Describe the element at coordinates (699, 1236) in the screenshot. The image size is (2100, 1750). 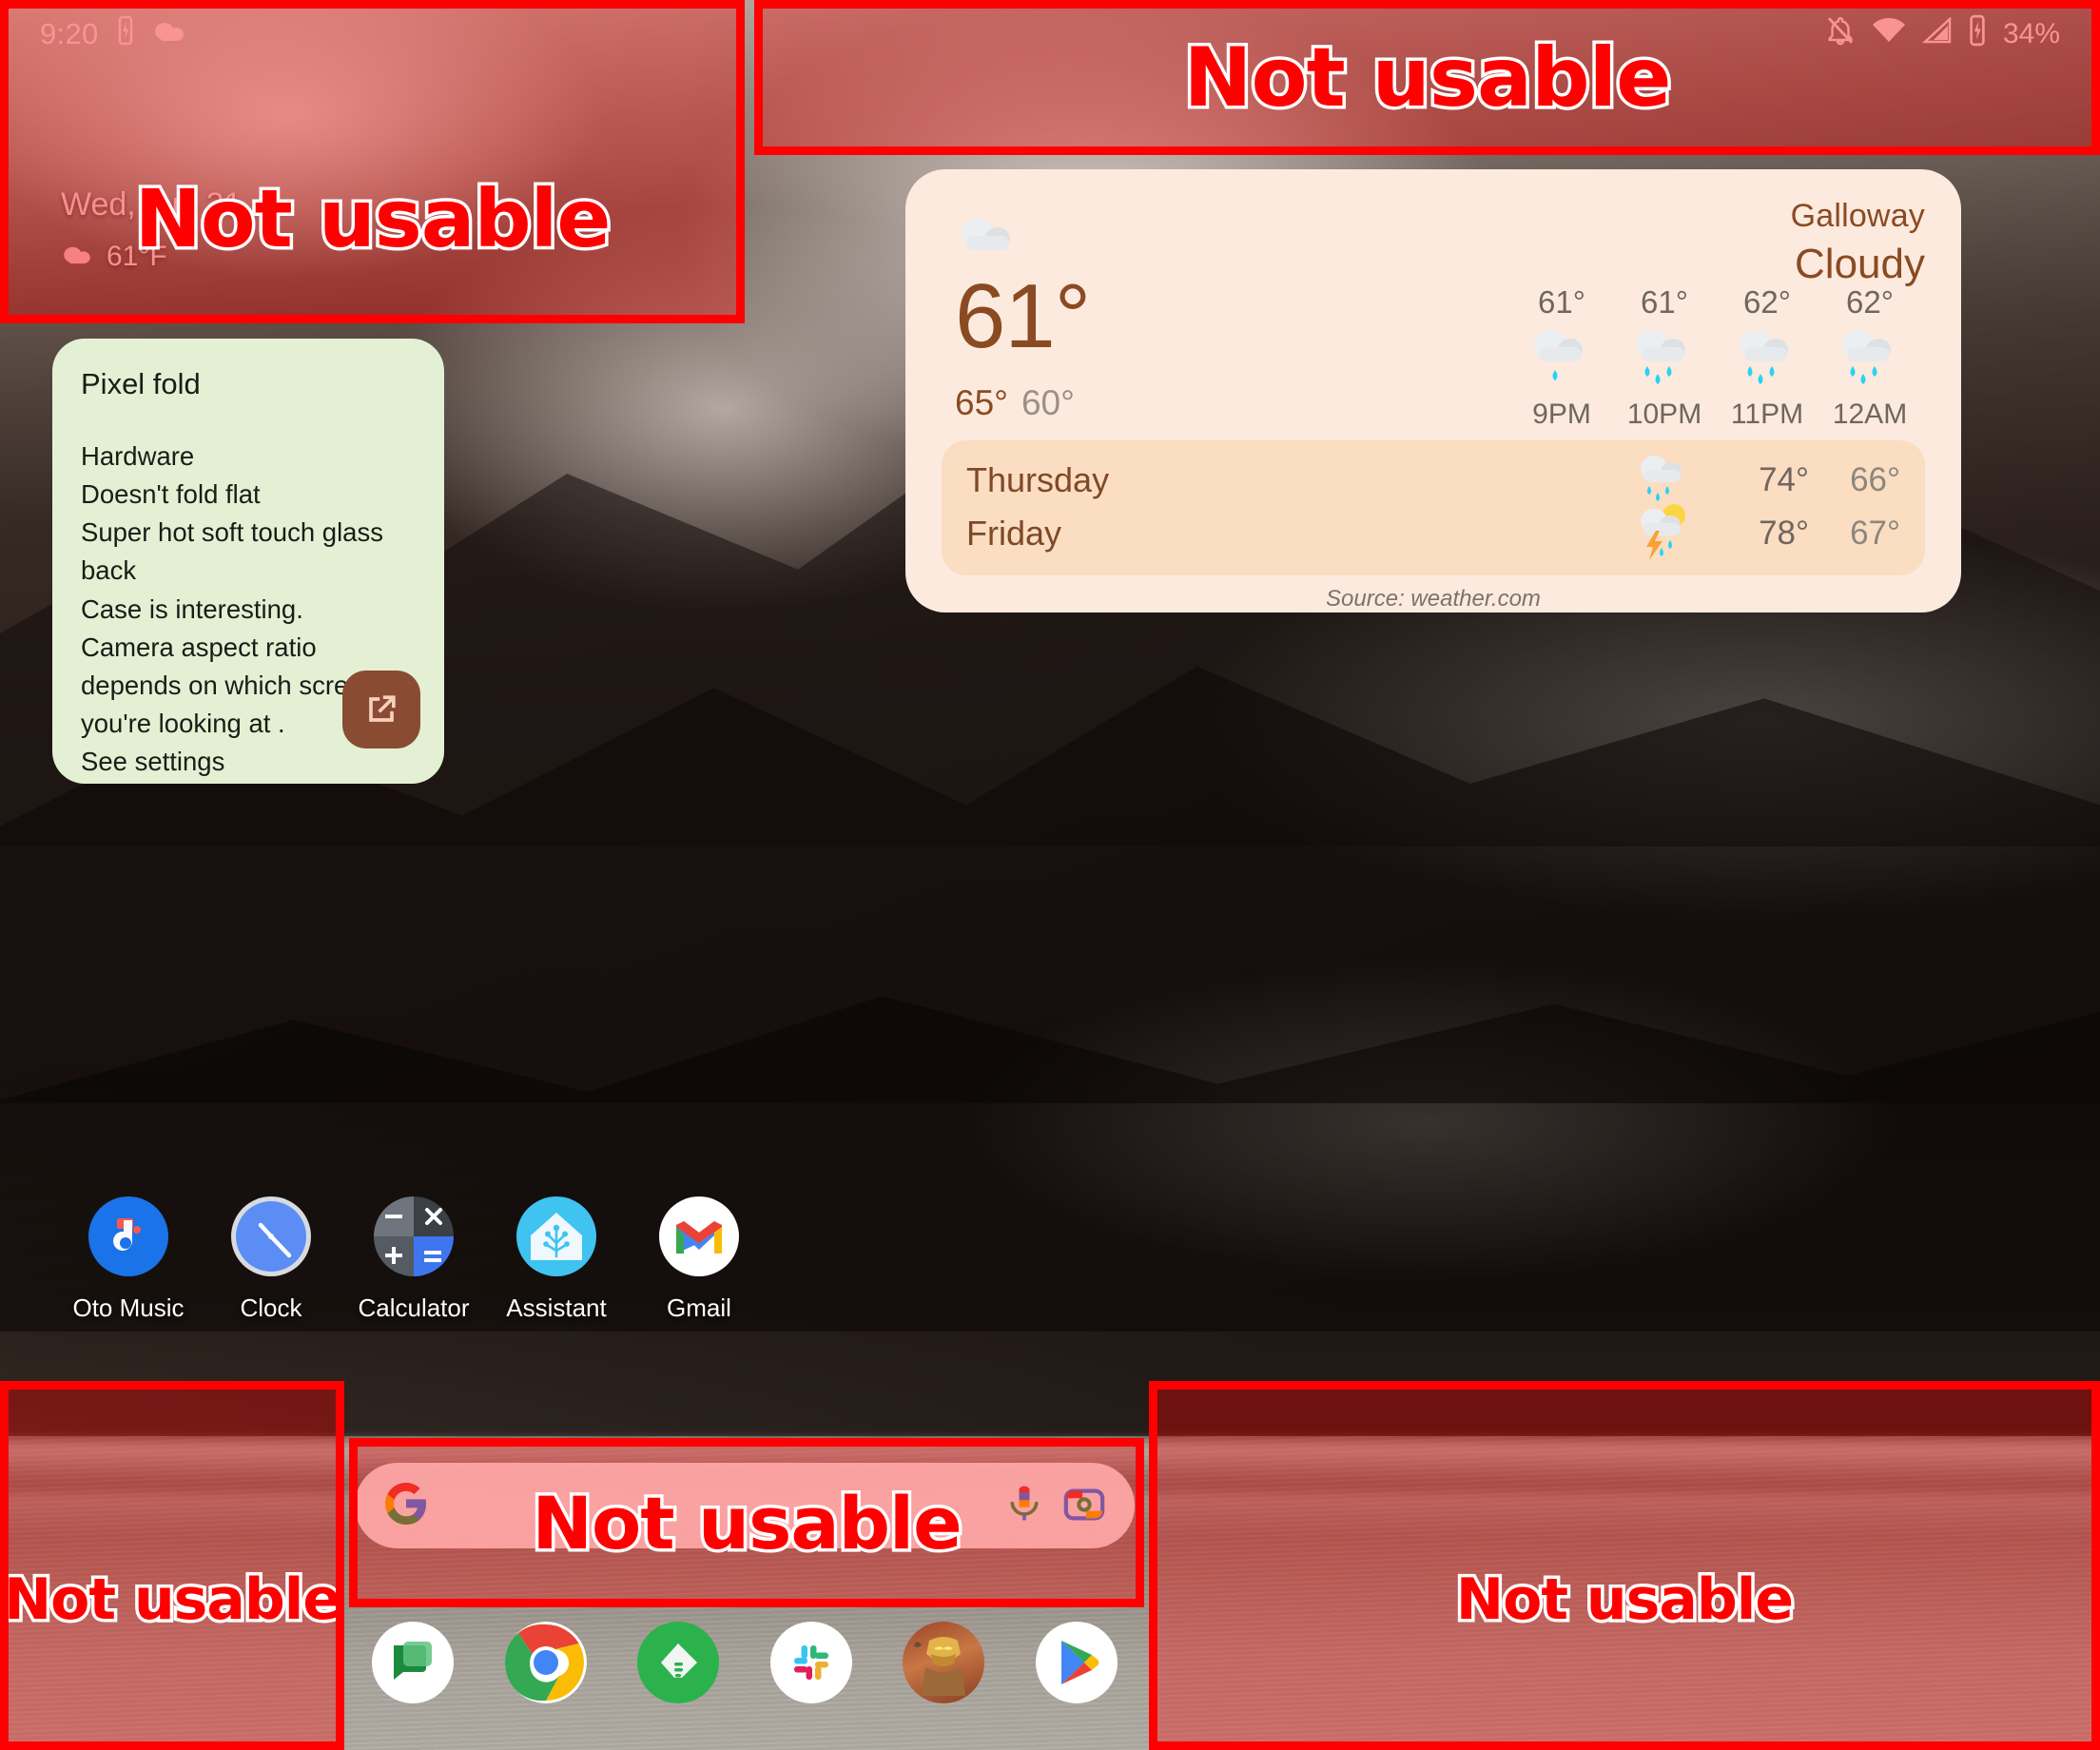
I see `gmail-icon` at that location.